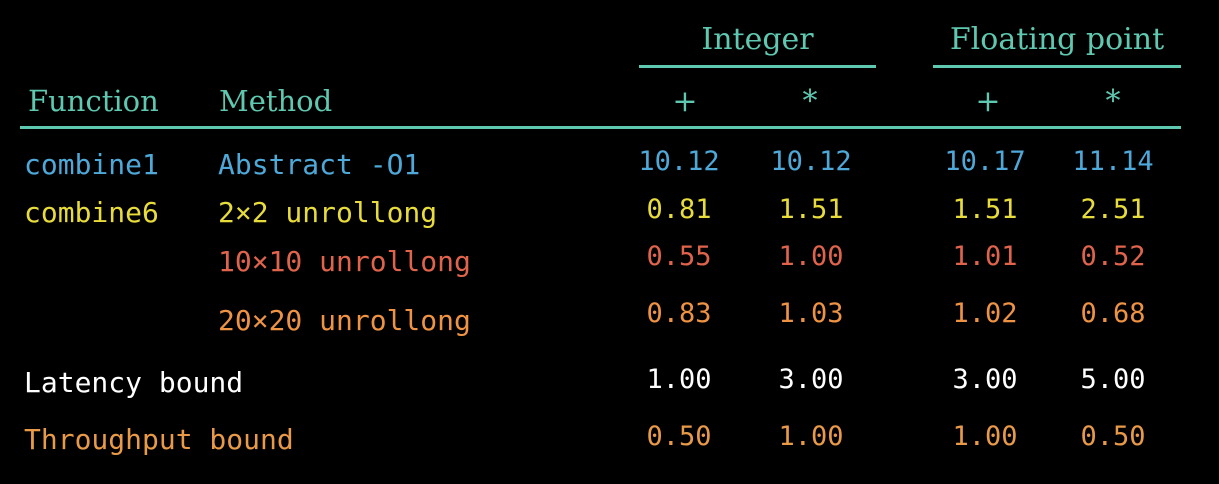  I want to click on cell-fp-mul: 11.14, so click(1113, 161).